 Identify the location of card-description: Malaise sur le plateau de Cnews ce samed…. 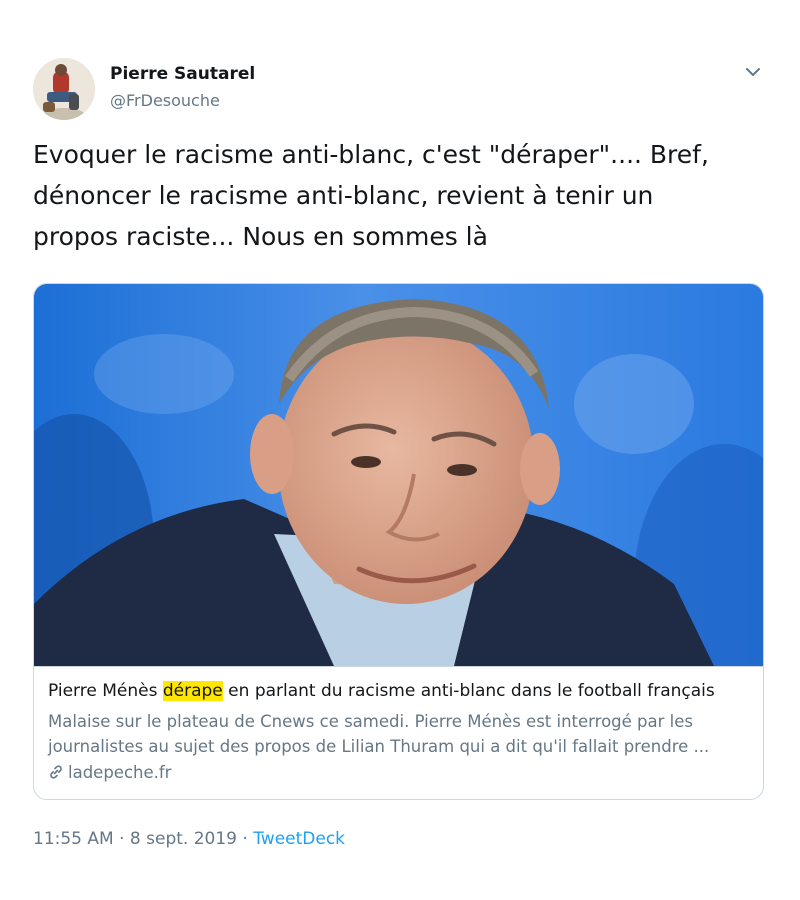
(400, 734).